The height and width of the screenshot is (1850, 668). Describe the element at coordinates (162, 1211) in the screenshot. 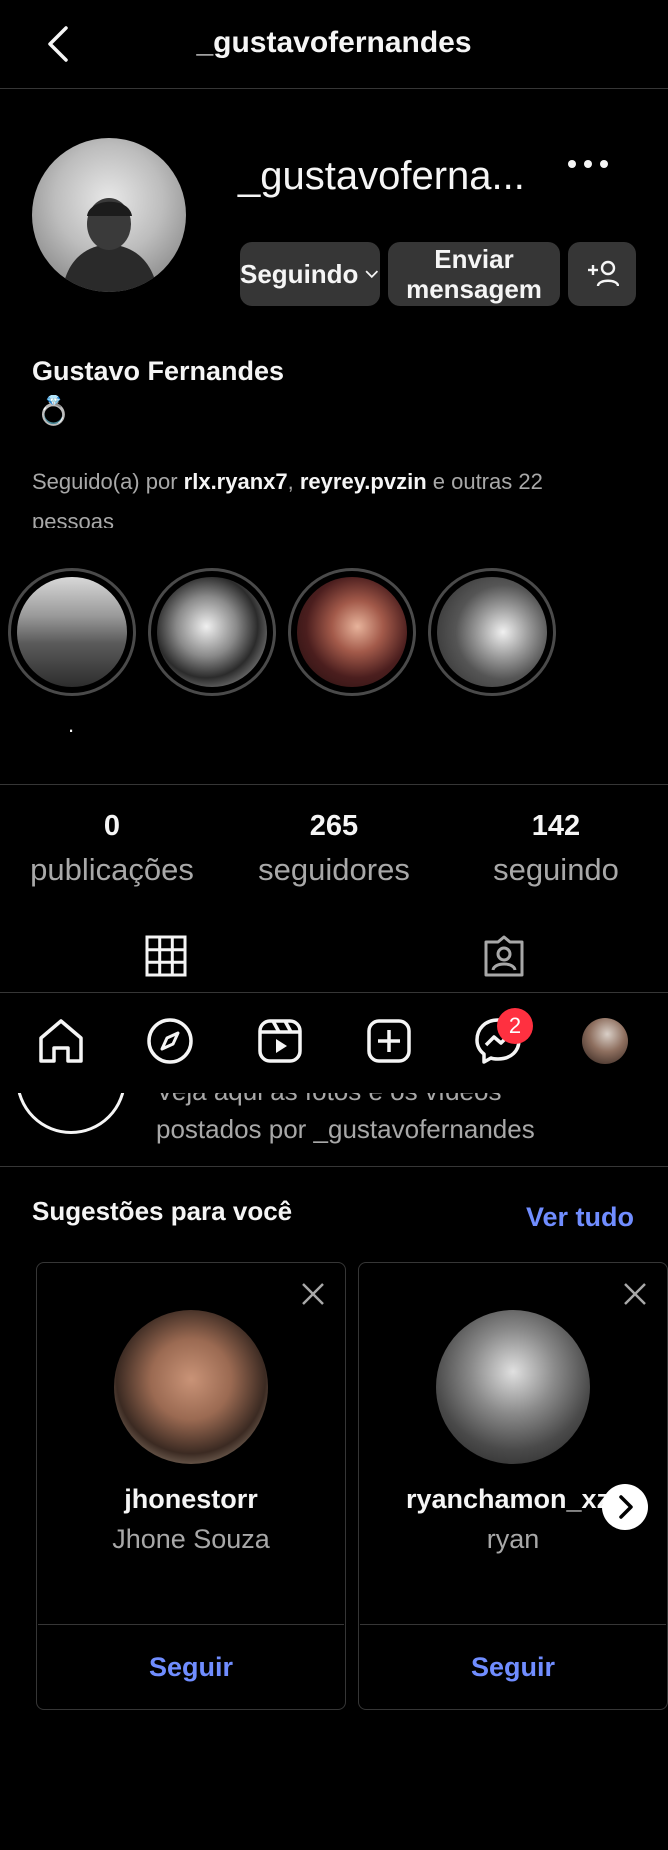

I see `suggestions-title: Sugestões para você` at that location.